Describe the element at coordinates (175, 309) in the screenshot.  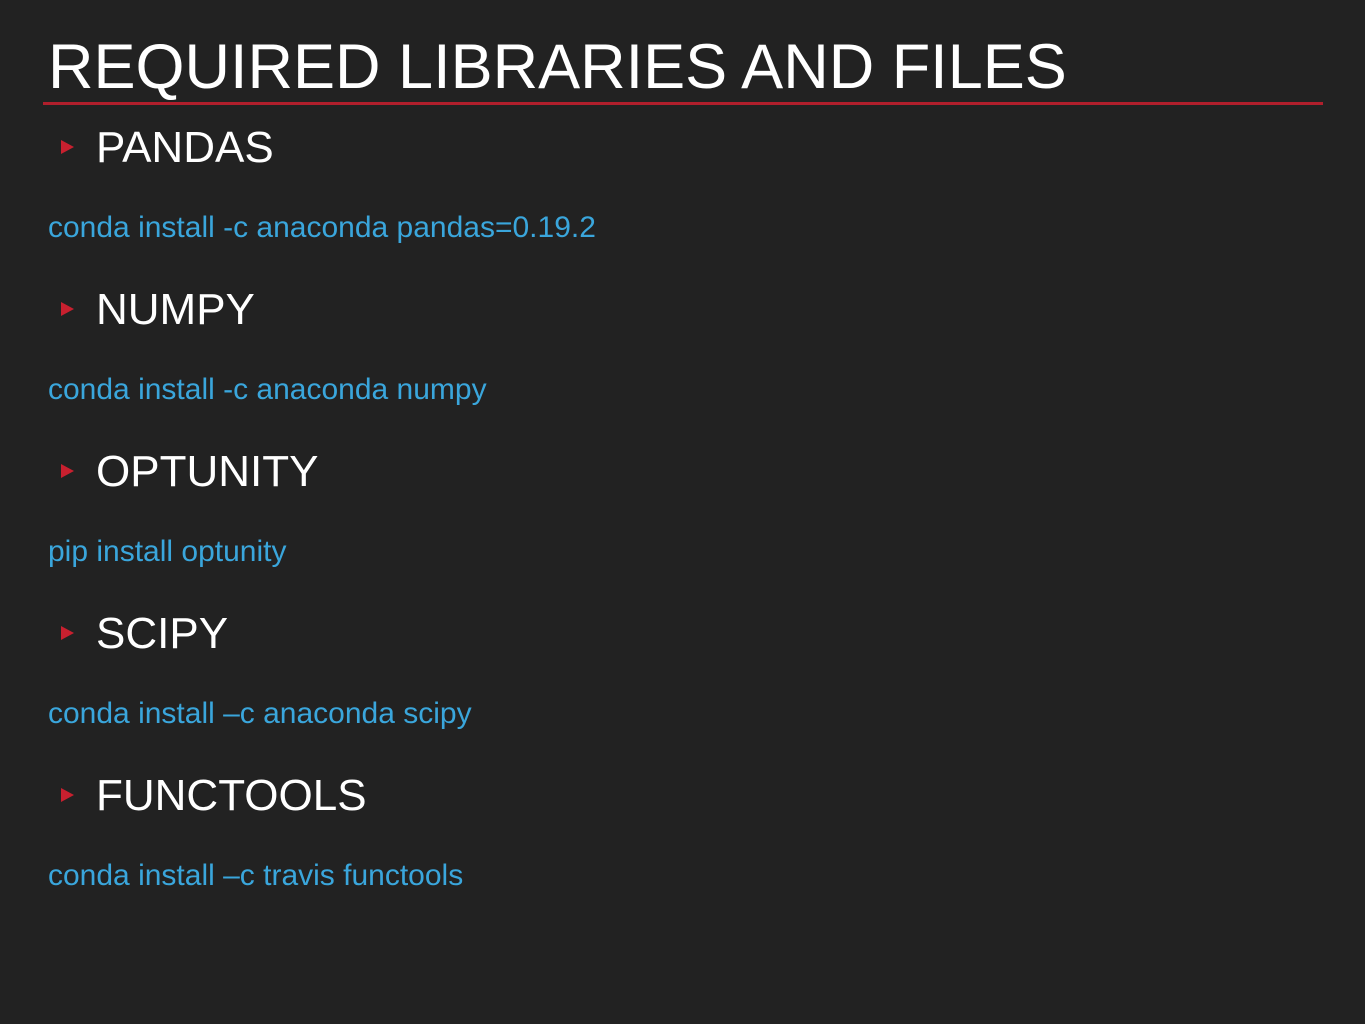
I see `library-heading: NUMPY` at that location.